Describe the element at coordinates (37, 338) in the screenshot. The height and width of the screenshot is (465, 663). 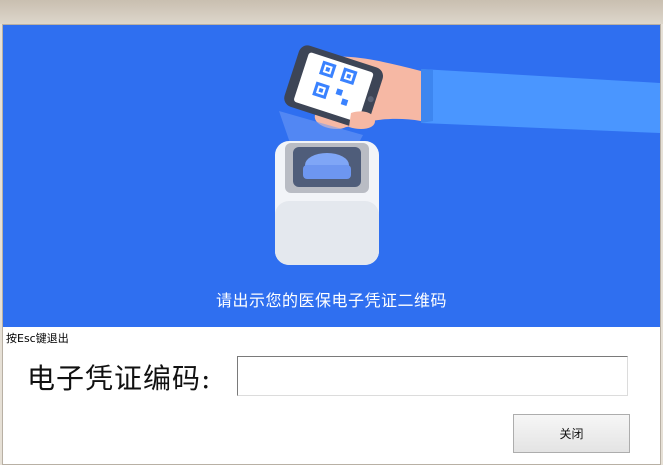
I see `esc-exit-hint: 按Esc键退出` at that location.